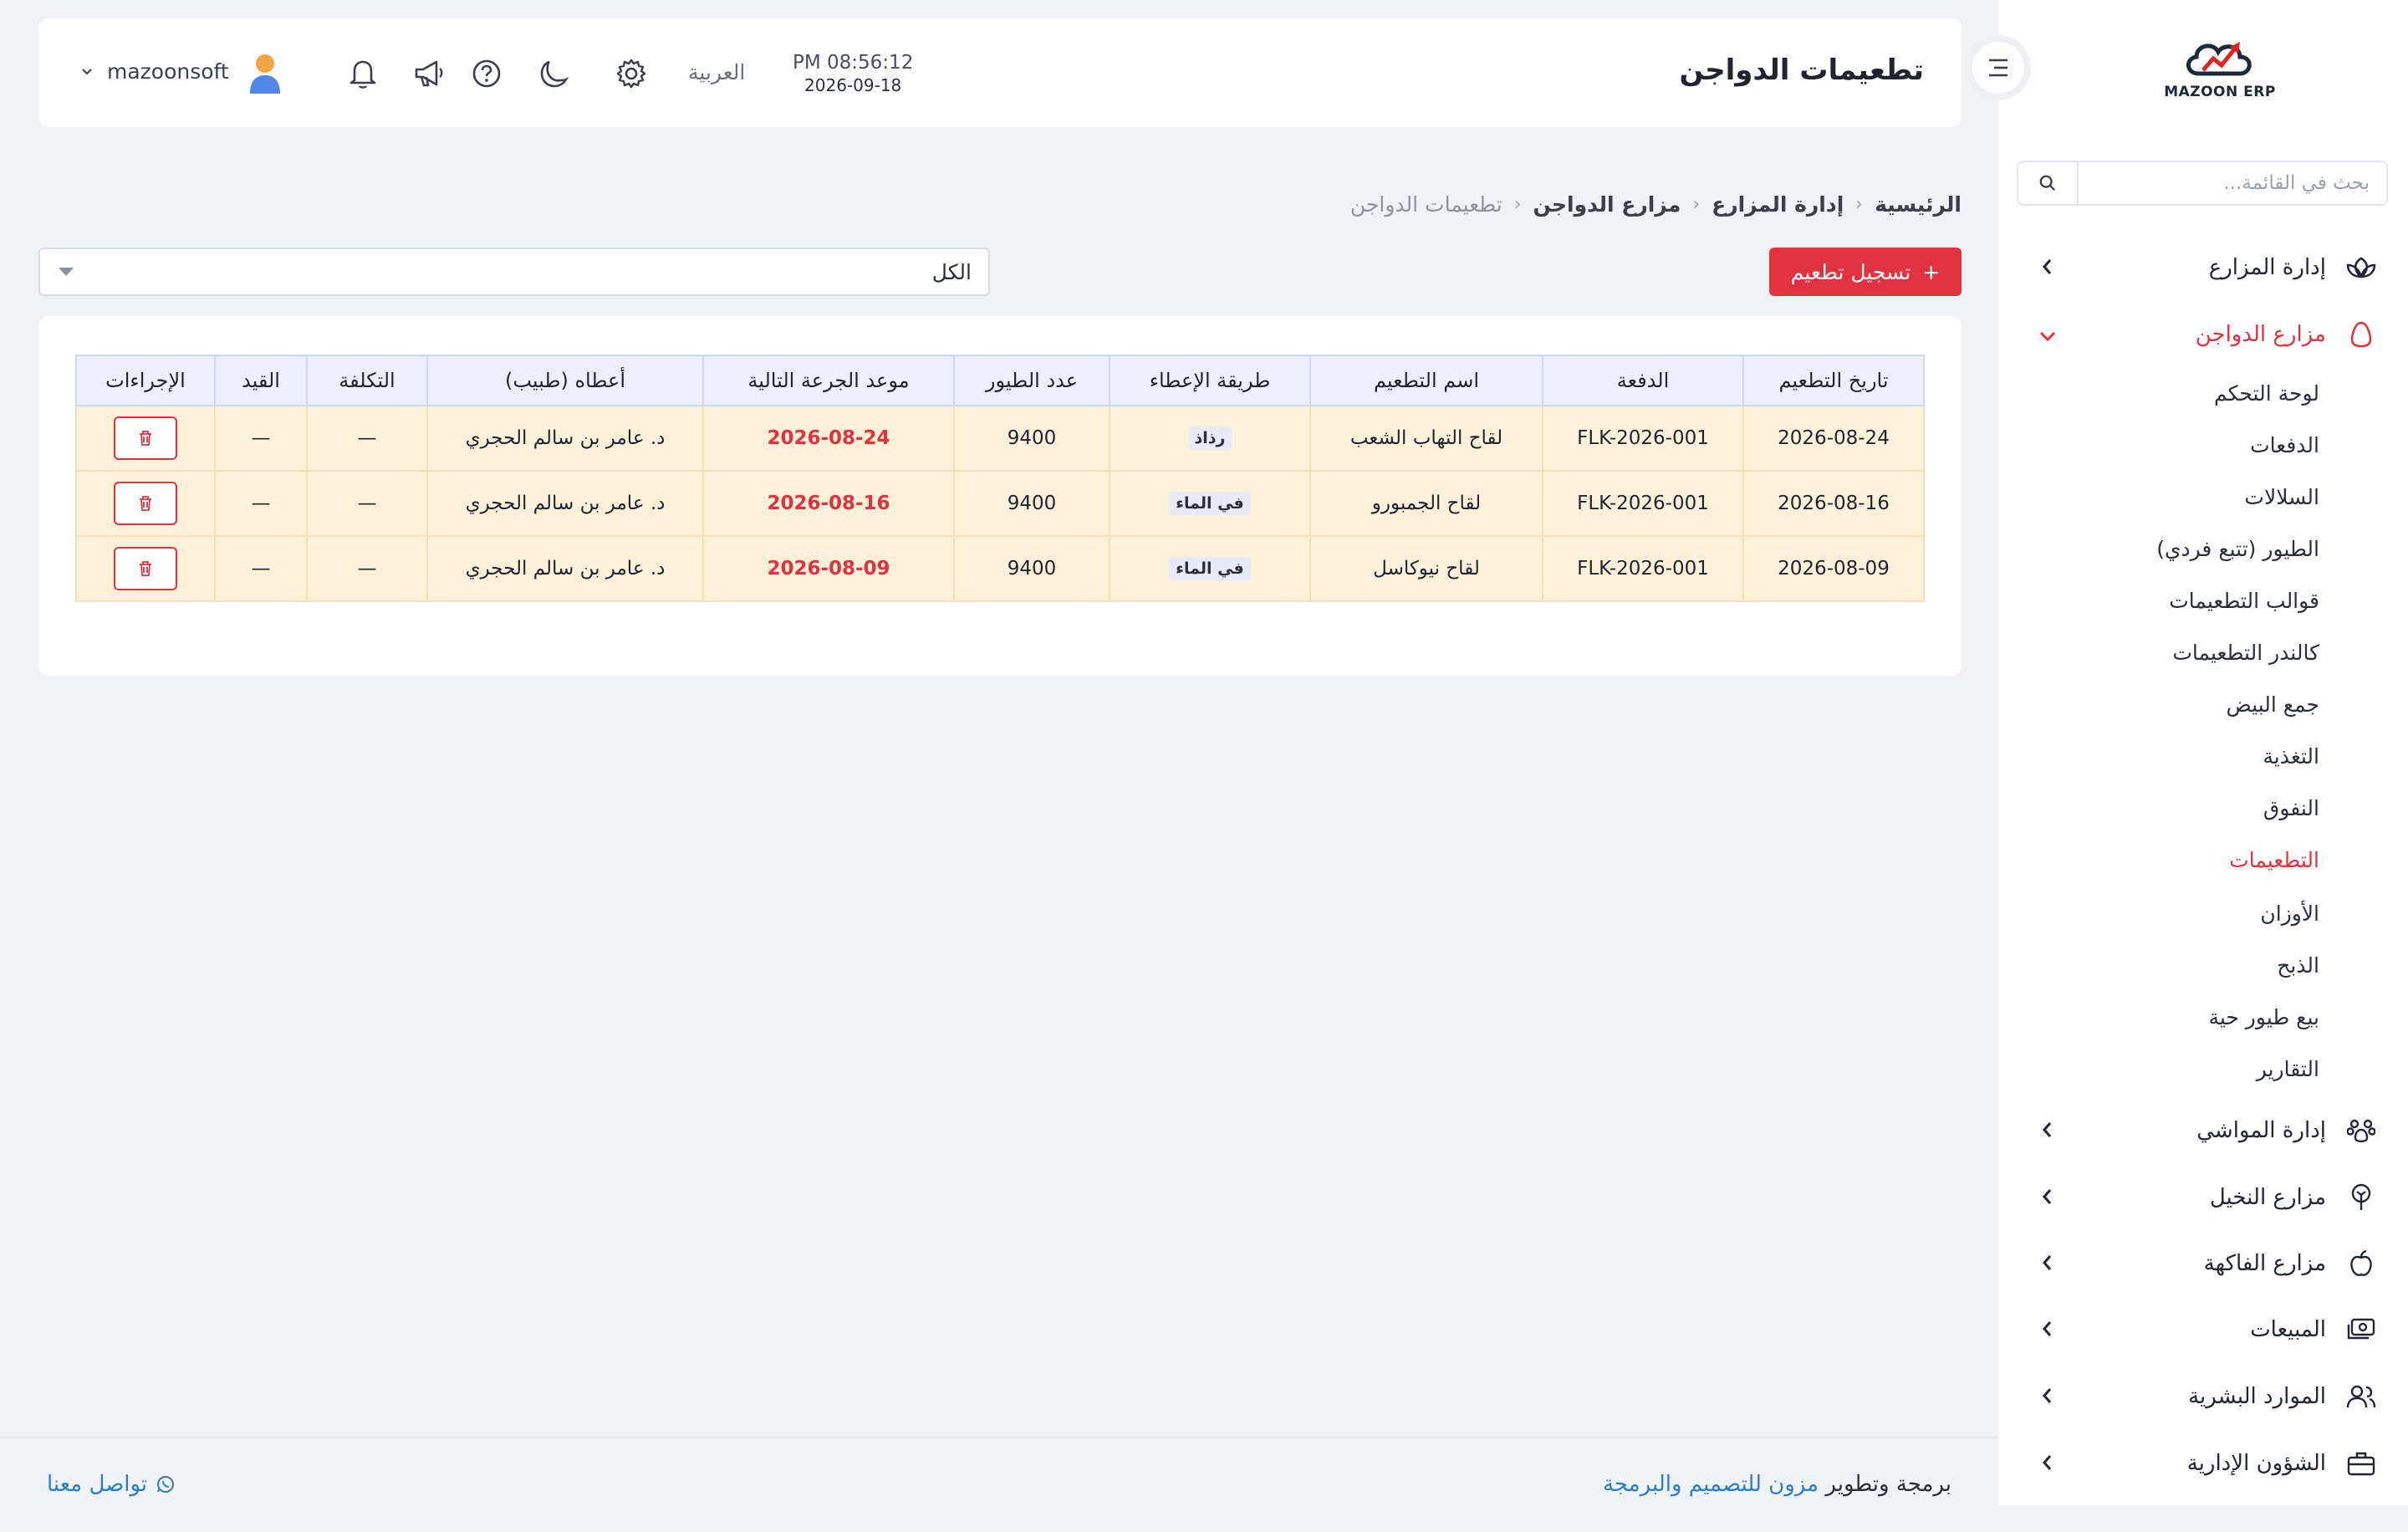 The width and height of the screenshot is (2408, 1532). What do you see at coordinates (2203, 334) in the screenshot?
I see `sidebar-group-poultry-farms: مزارع الدواجن` at bounding box center [2203, 334].